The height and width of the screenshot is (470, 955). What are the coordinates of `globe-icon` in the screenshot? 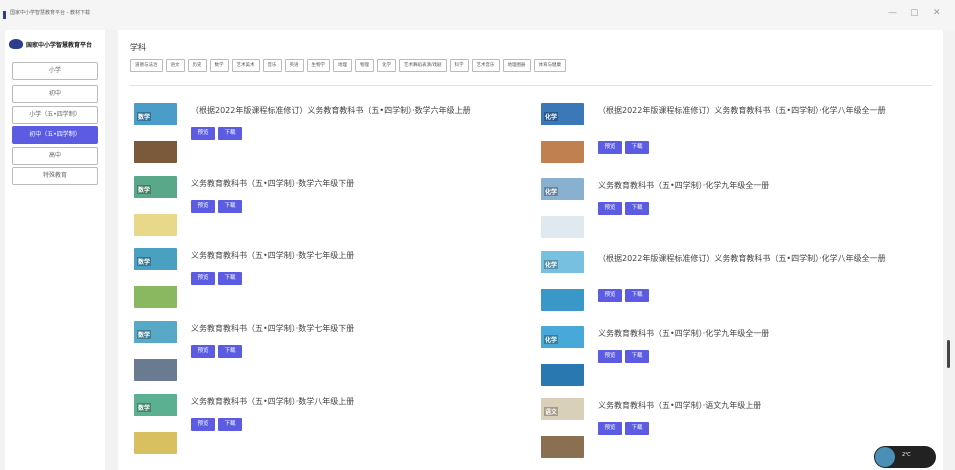 It's located at (885, 457).